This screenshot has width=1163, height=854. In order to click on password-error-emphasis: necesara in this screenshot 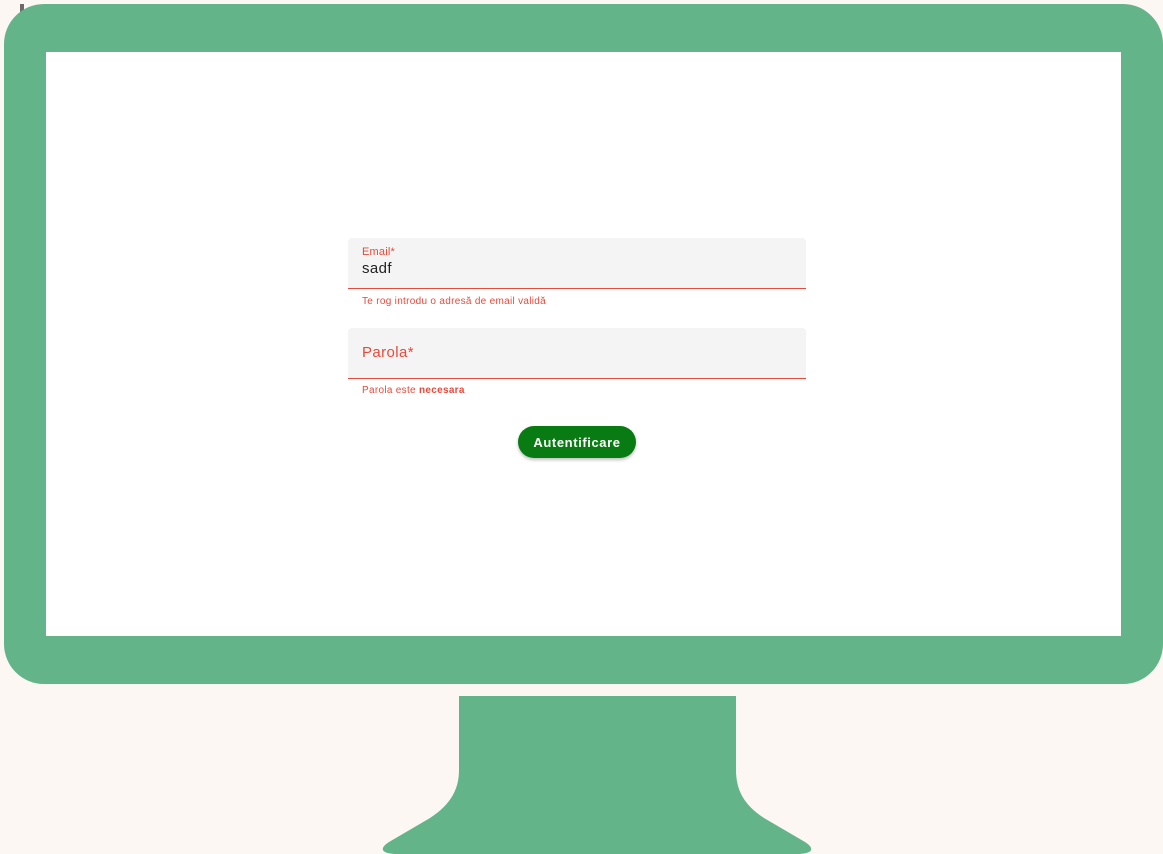, I will do `click(441, 390)`.